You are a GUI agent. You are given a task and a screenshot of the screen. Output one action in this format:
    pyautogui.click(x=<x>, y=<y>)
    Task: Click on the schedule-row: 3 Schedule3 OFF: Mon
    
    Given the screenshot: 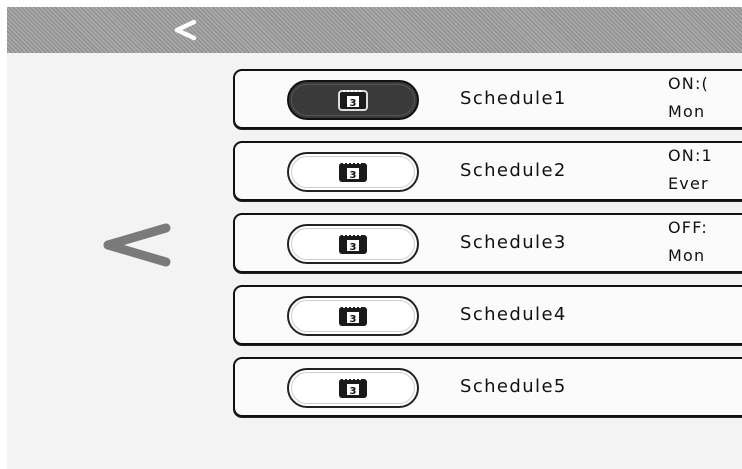 What is the action you would take?
    pyautogui.click(x=487, y=243)
    